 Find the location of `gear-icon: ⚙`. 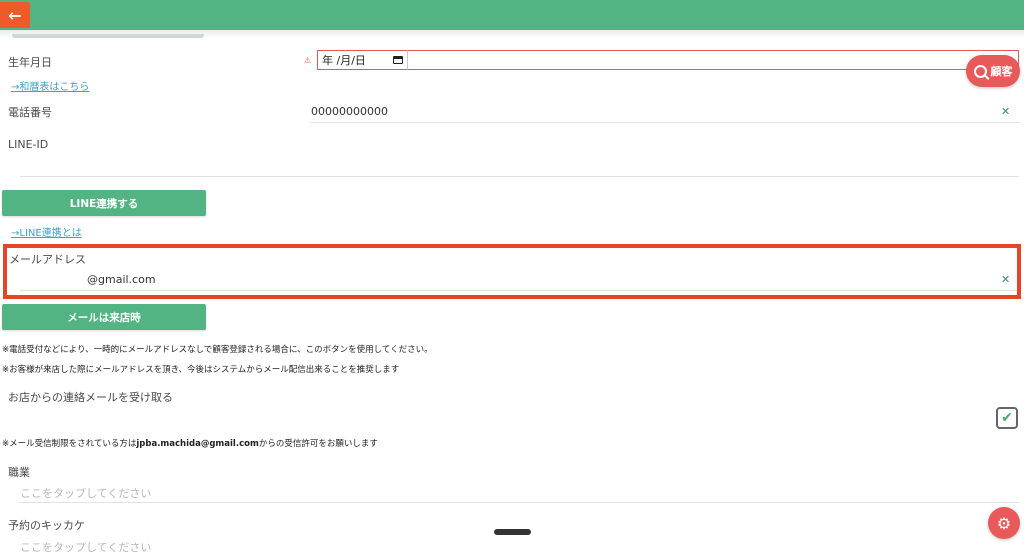

gear-icon: ⚙ is located at coordinates (1004, 523).